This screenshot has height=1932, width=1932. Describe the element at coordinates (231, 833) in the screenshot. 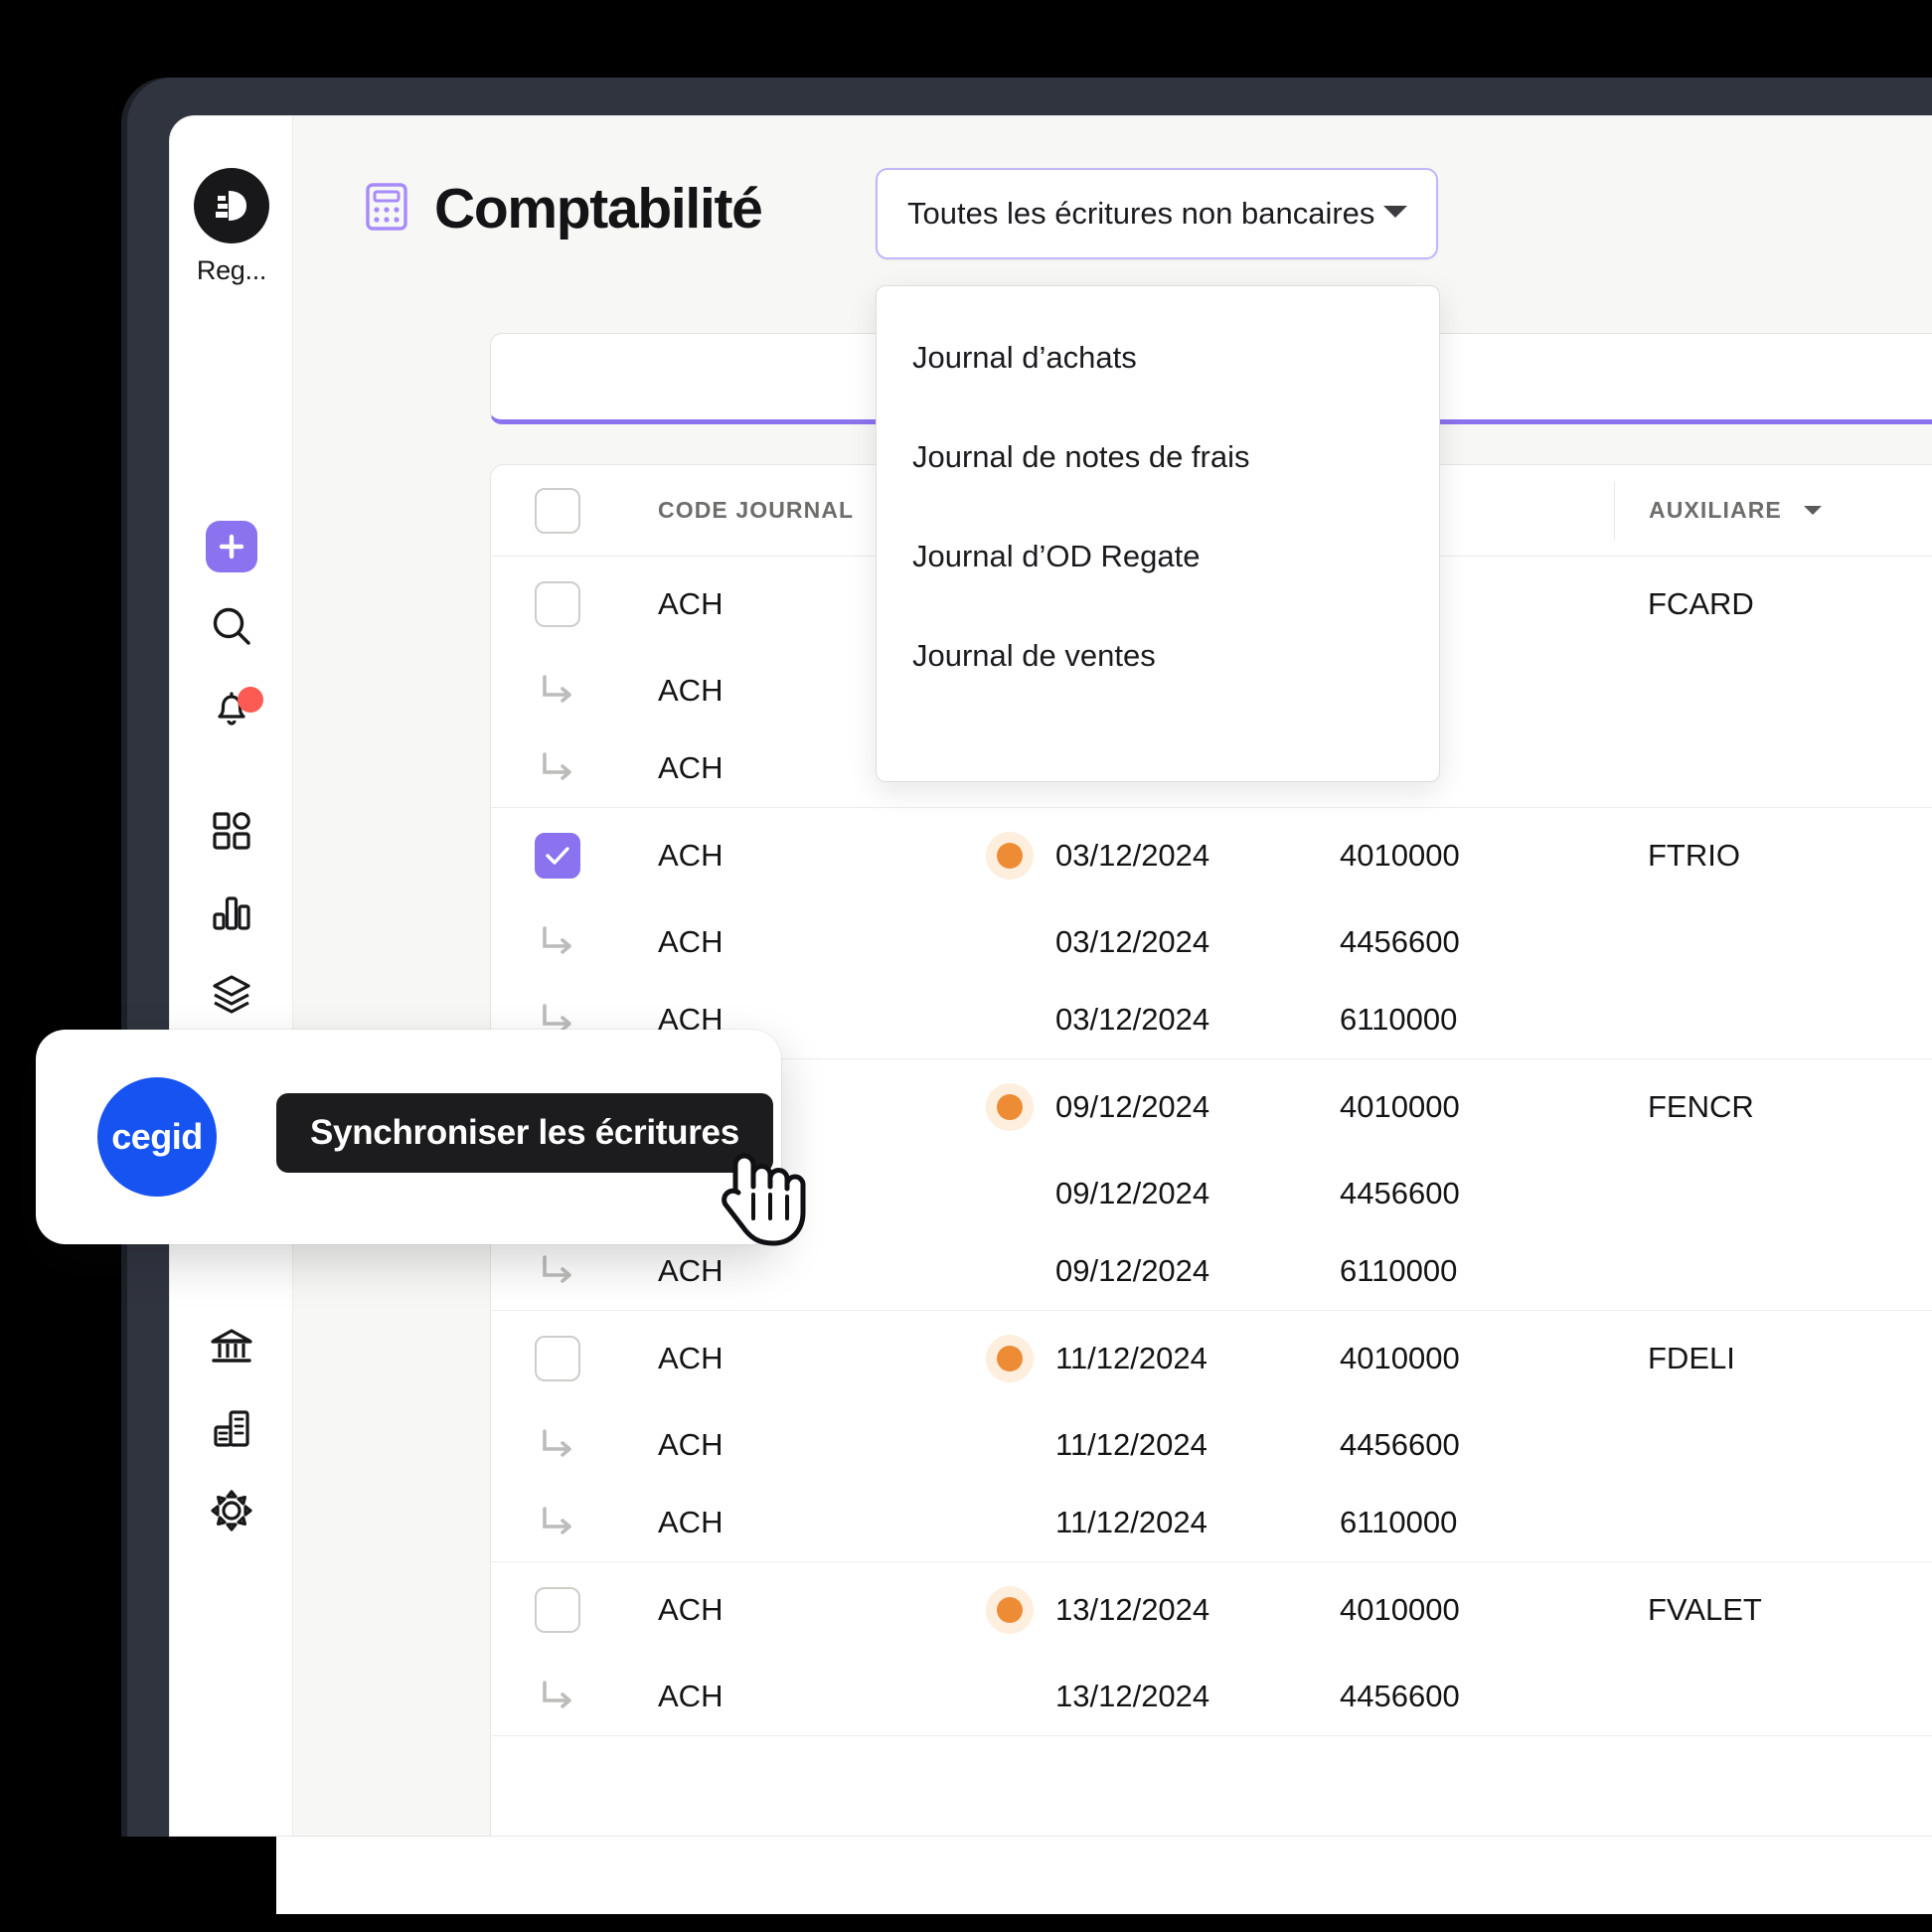

I see `sidebar-item-dashboard` at that location.